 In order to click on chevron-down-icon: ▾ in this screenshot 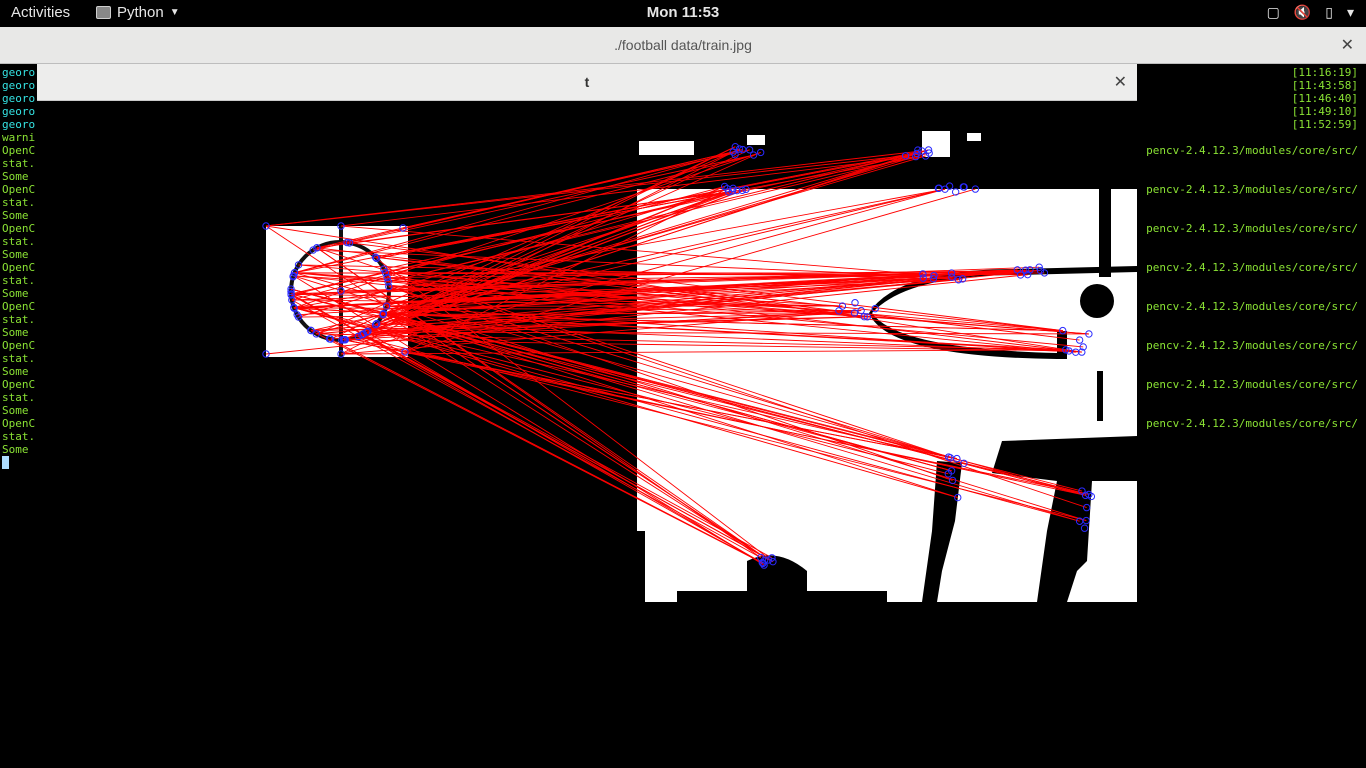, I will do `click(1350, 12)`.